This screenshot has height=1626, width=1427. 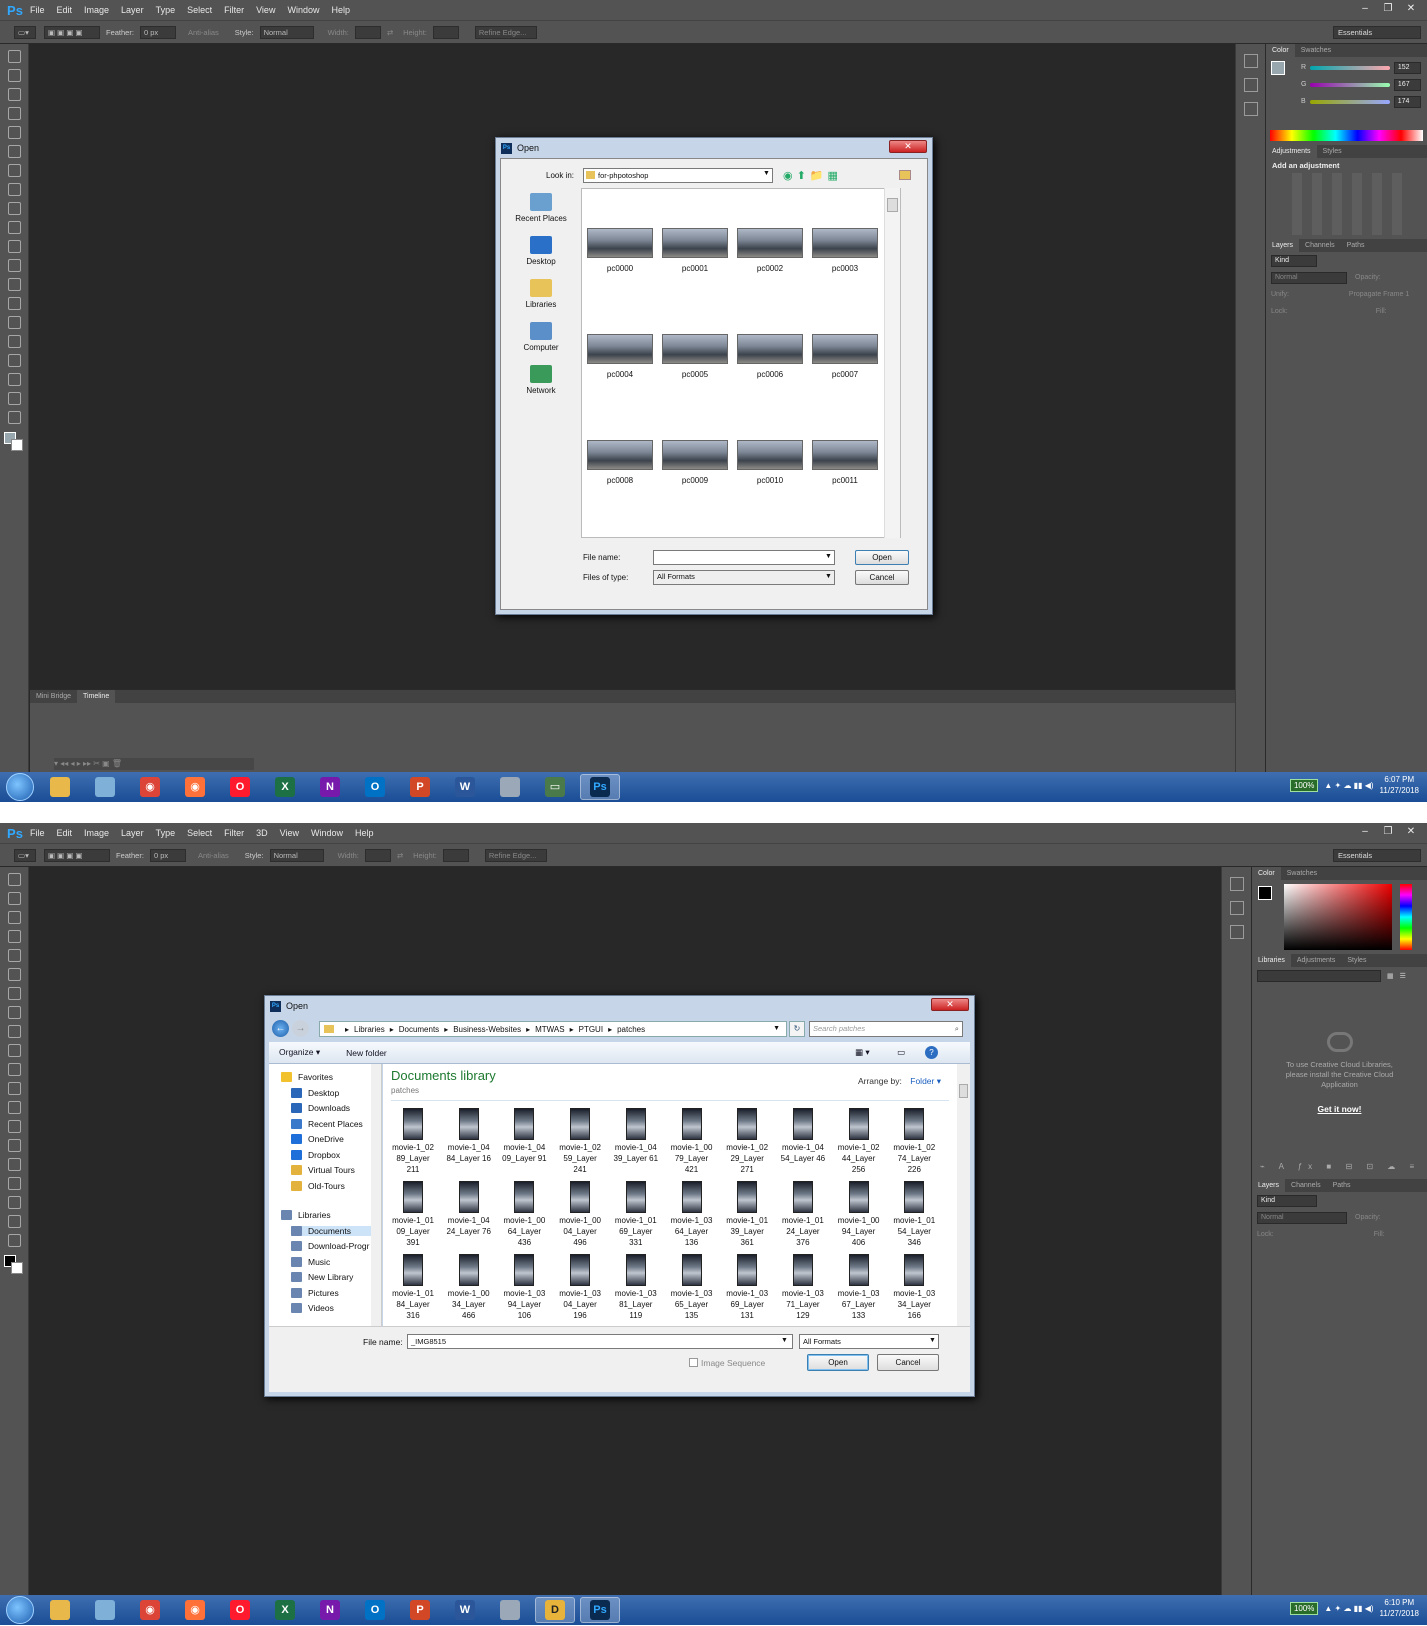 I want to click on swap-icon: ⇄, so click(x=390, y=32).